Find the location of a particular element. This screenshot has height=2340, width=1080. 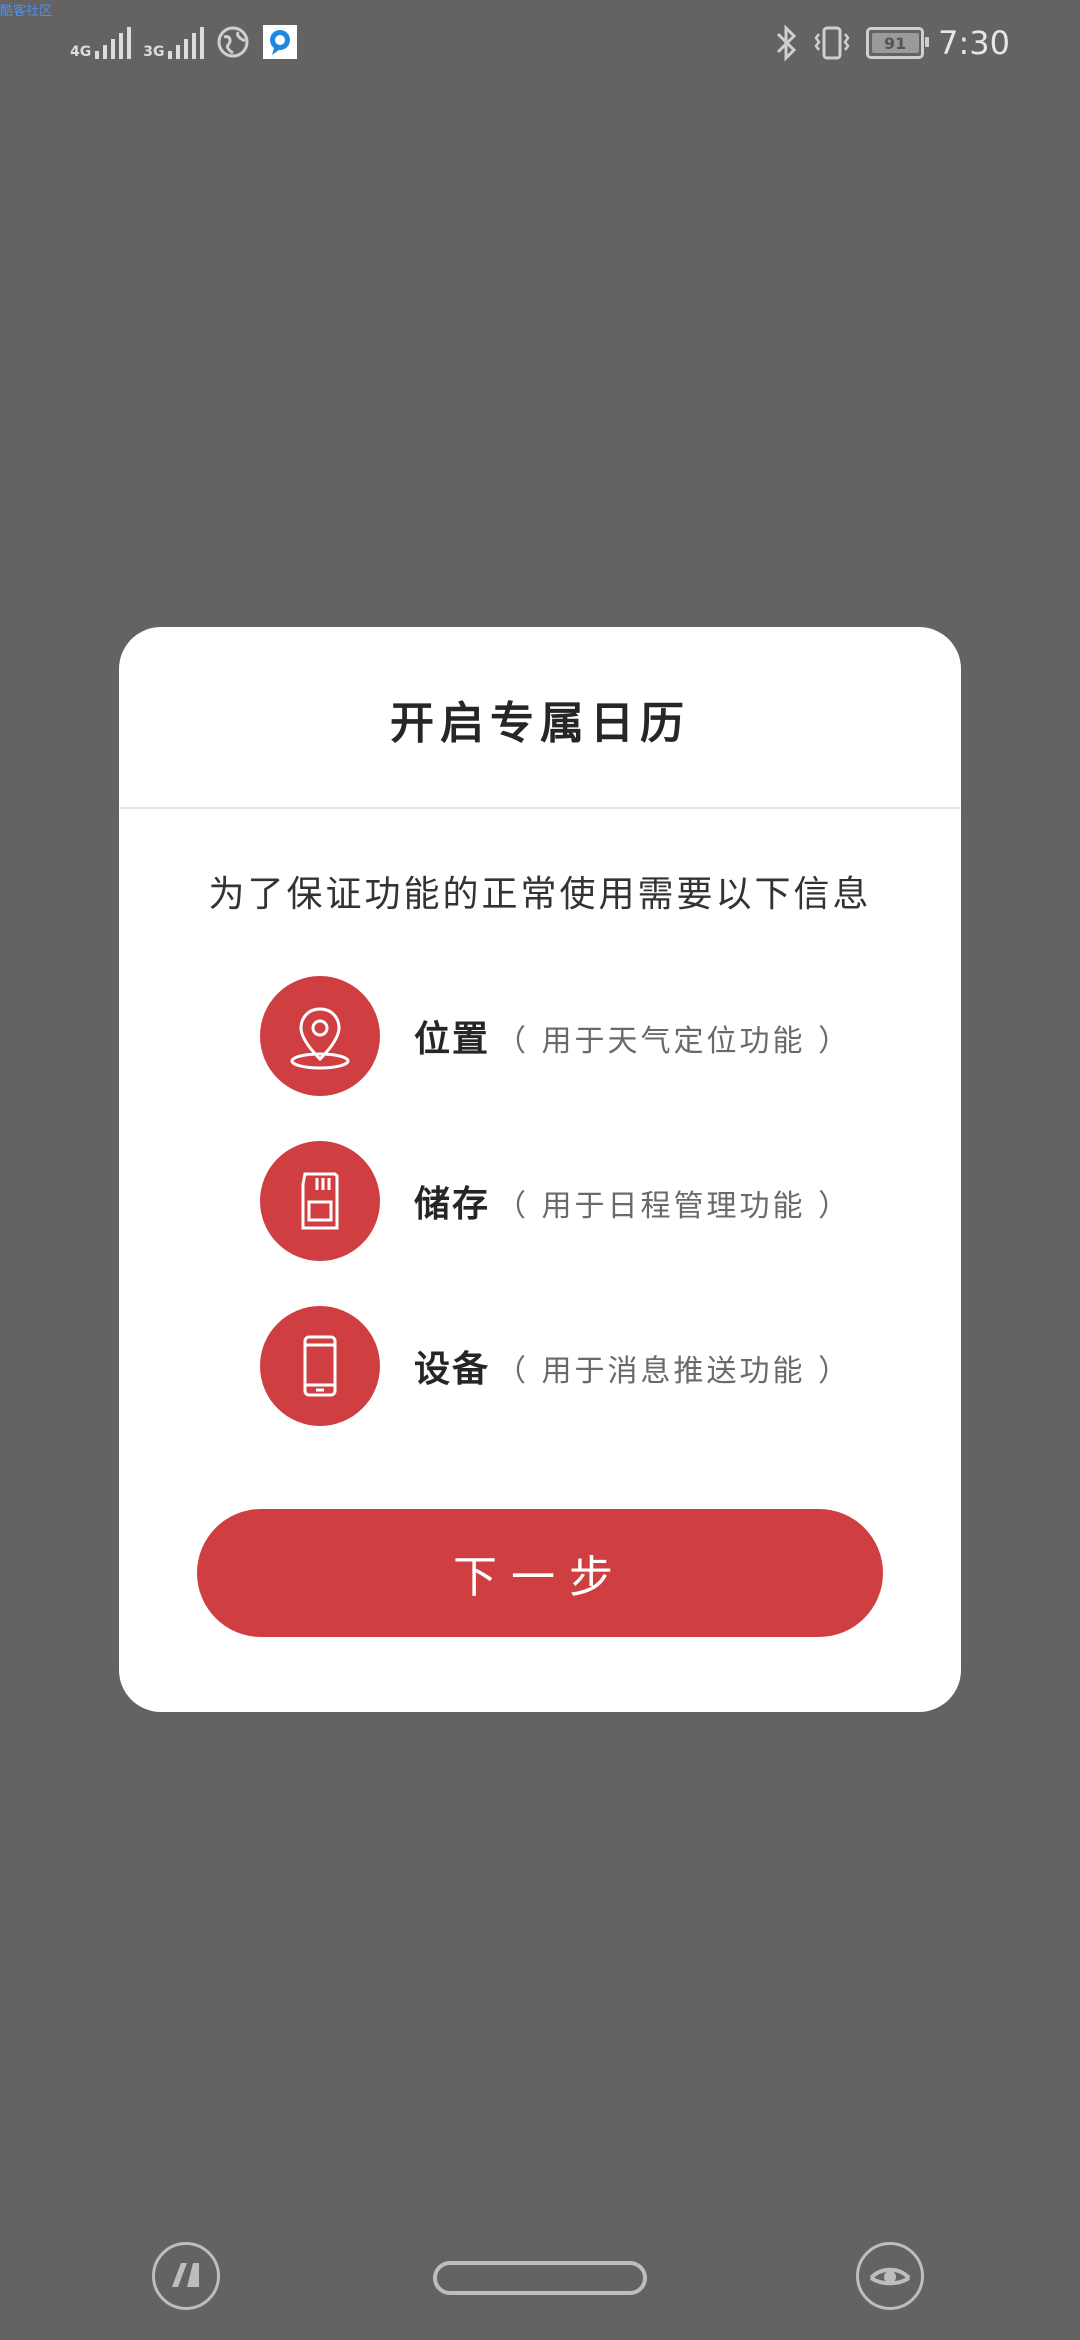

eye-icon is located at coordinates (890, 2276).